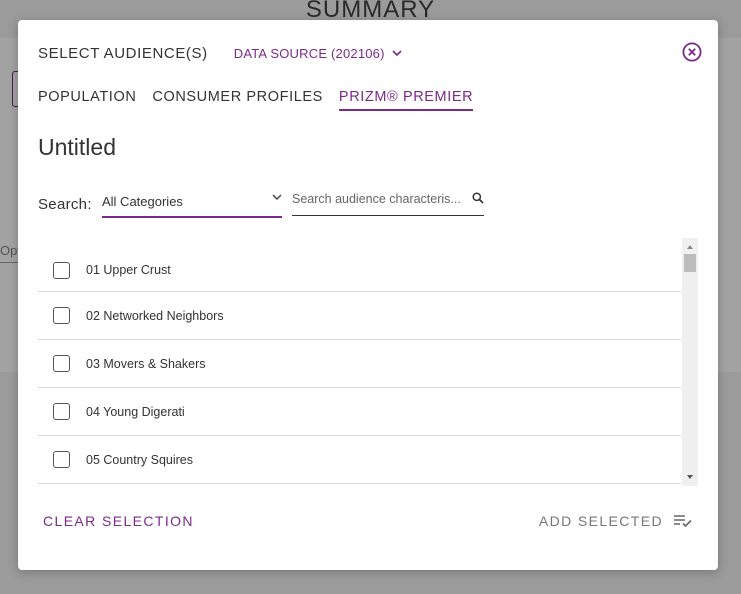 The width and height of the screenshot is (741, 594). I want to click on search-label: Search:, so click(65, 204).